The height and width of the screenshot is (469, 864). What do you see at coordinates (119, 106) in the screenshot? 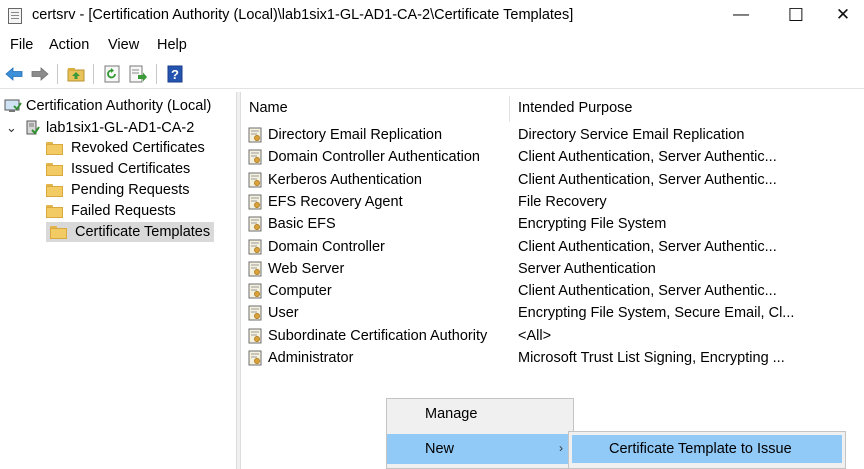
I see `tree-root-label: Certification Authority (Local)` at bounding box center [119, 106].